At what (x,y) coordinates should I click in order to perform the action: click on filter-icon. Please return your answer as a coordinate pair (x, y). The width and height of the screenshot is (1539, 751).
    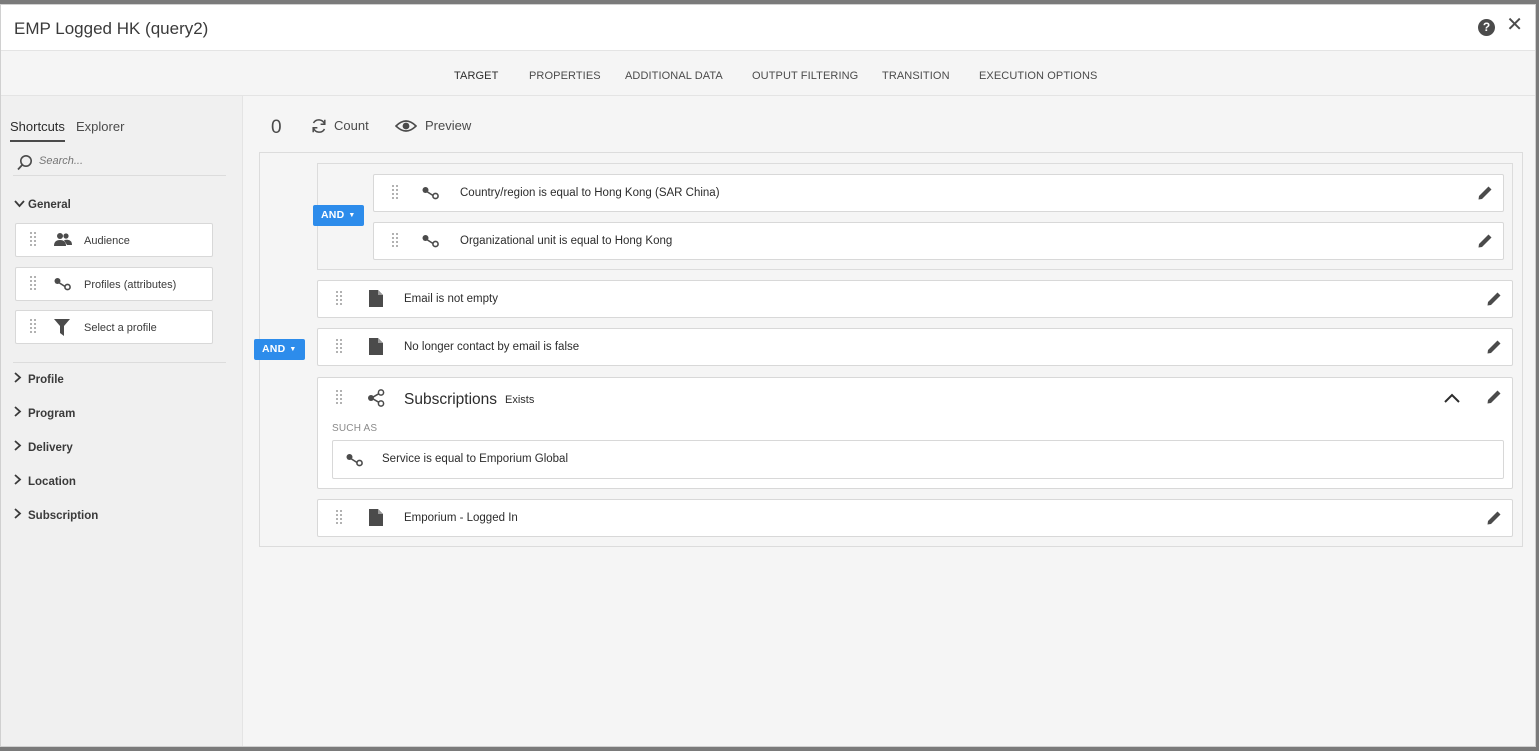
    Looking at the image, I should click on (62, 327).